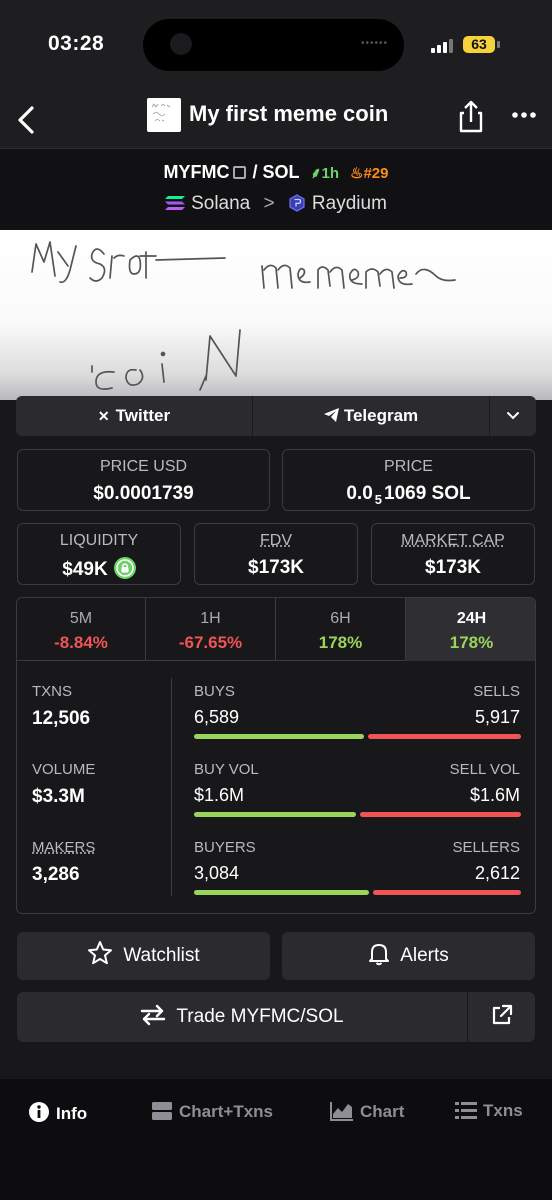 This screenshot has height=1200, width=552. Describe the element at coordinates (497, 873) in the screenshot. I see `sellers-value: 2,612` at that location.